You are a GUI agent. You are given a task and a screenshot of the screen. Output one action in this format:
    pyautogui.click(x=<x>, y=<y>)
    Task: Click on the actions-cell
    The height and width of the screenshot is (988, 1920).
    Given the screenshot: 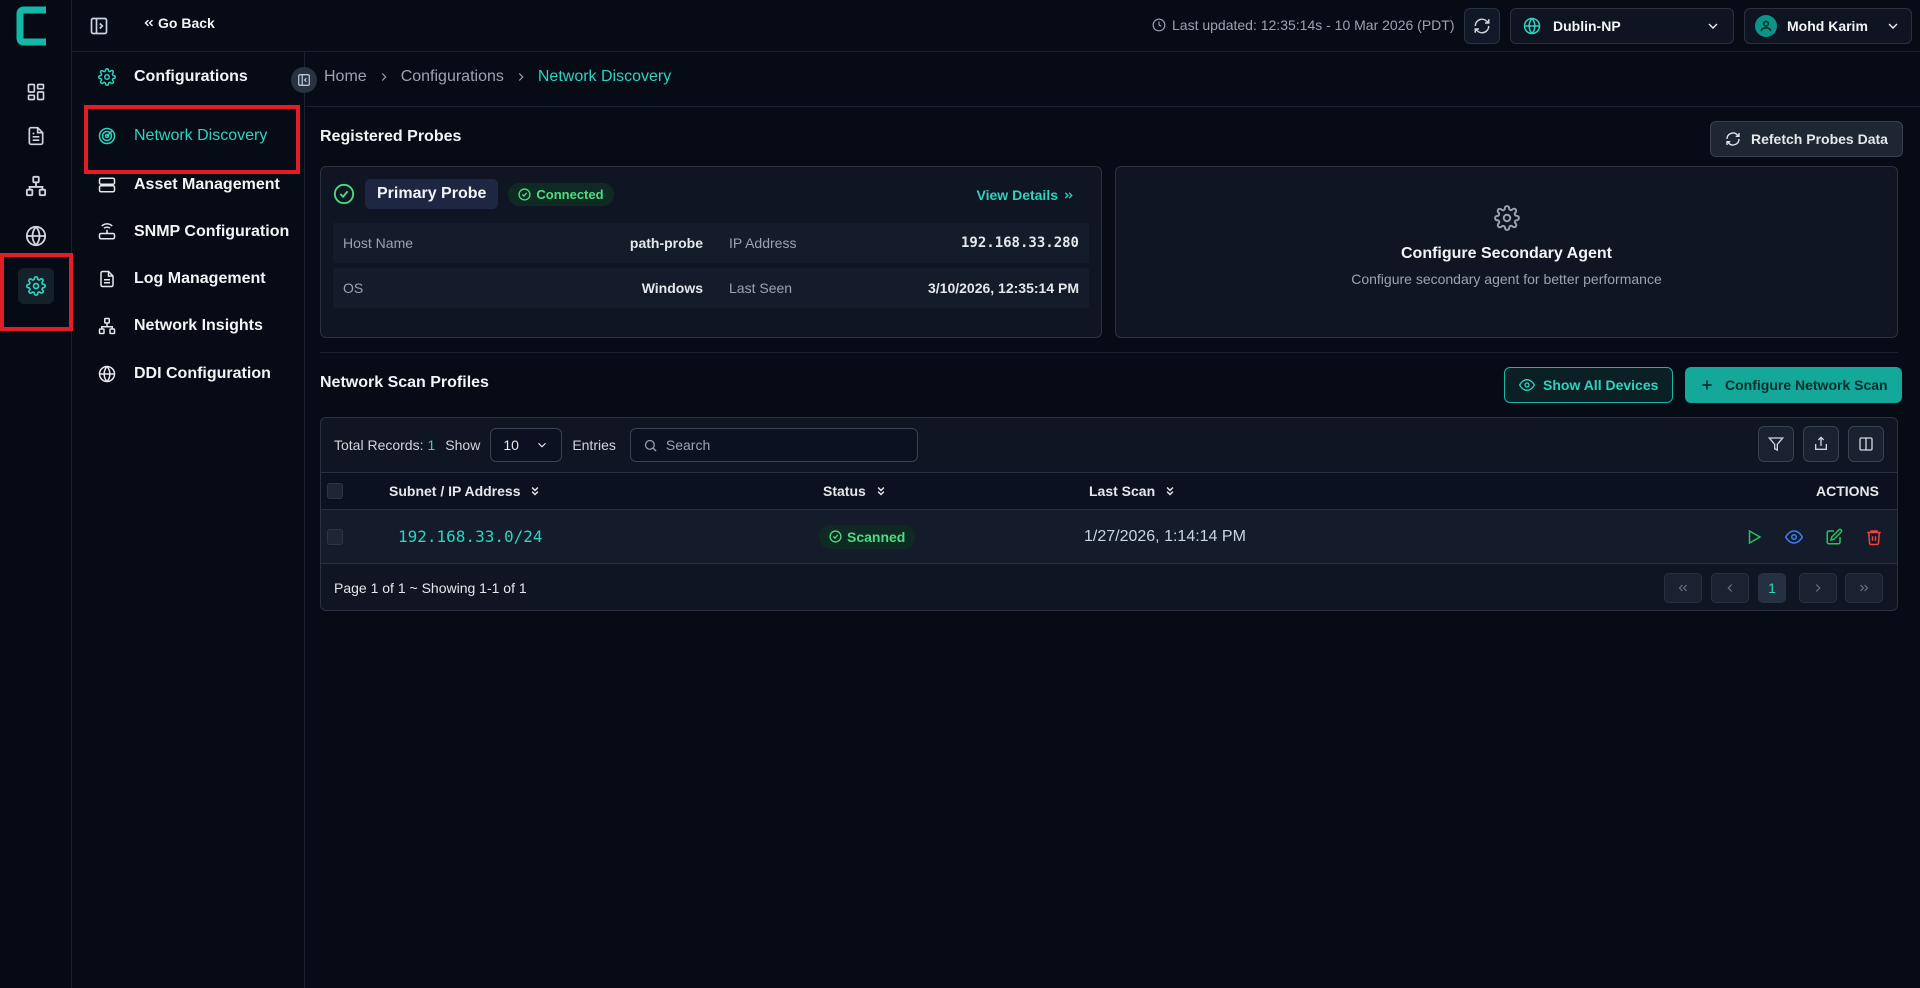 What is the action you would take?
    pyautogui.click(x=1814, y=536)
    